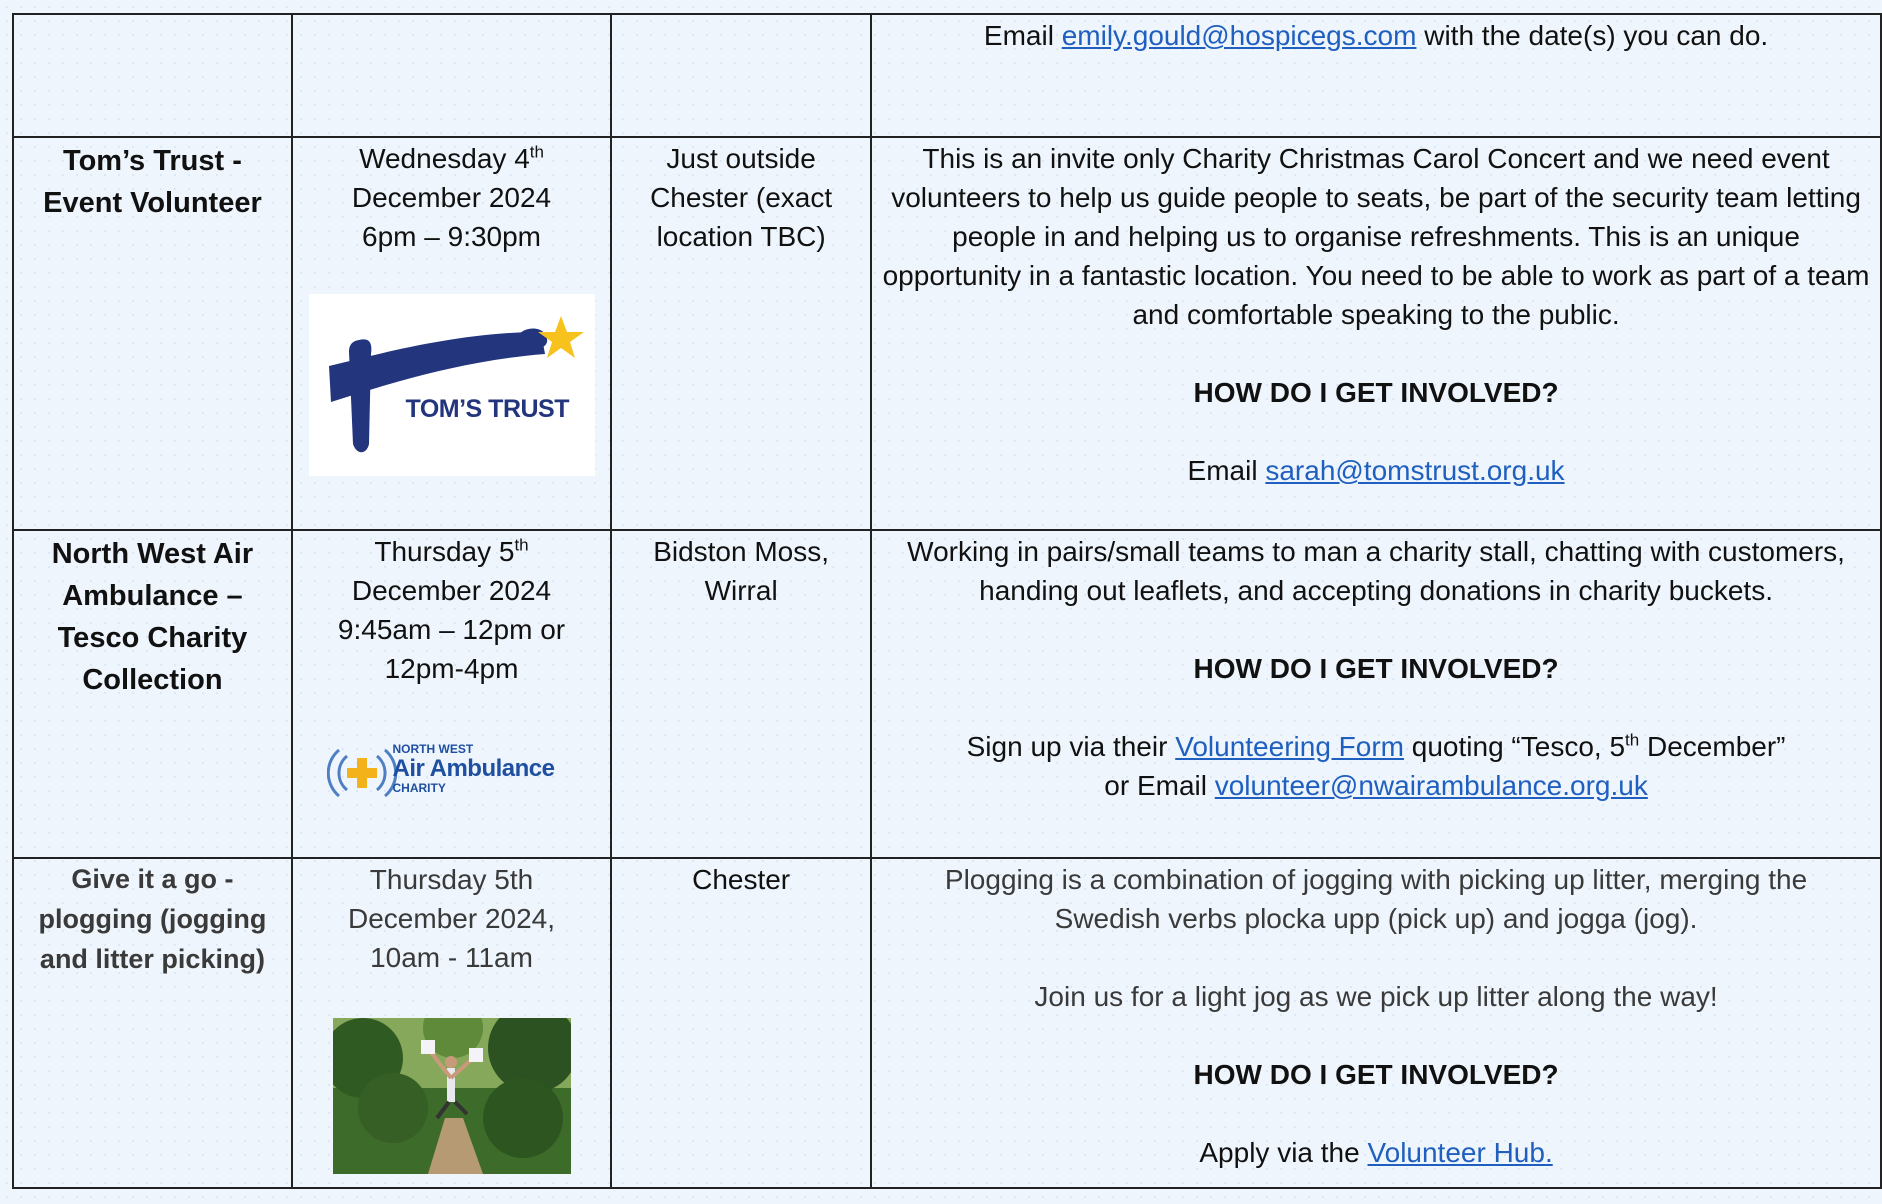 The width and height of the screenshot is (1882, 1204). Describe the element at coordinates (1414, 470) in the screenshot. I see `email-link: sarah@tomstrust.org.uk` at that location.